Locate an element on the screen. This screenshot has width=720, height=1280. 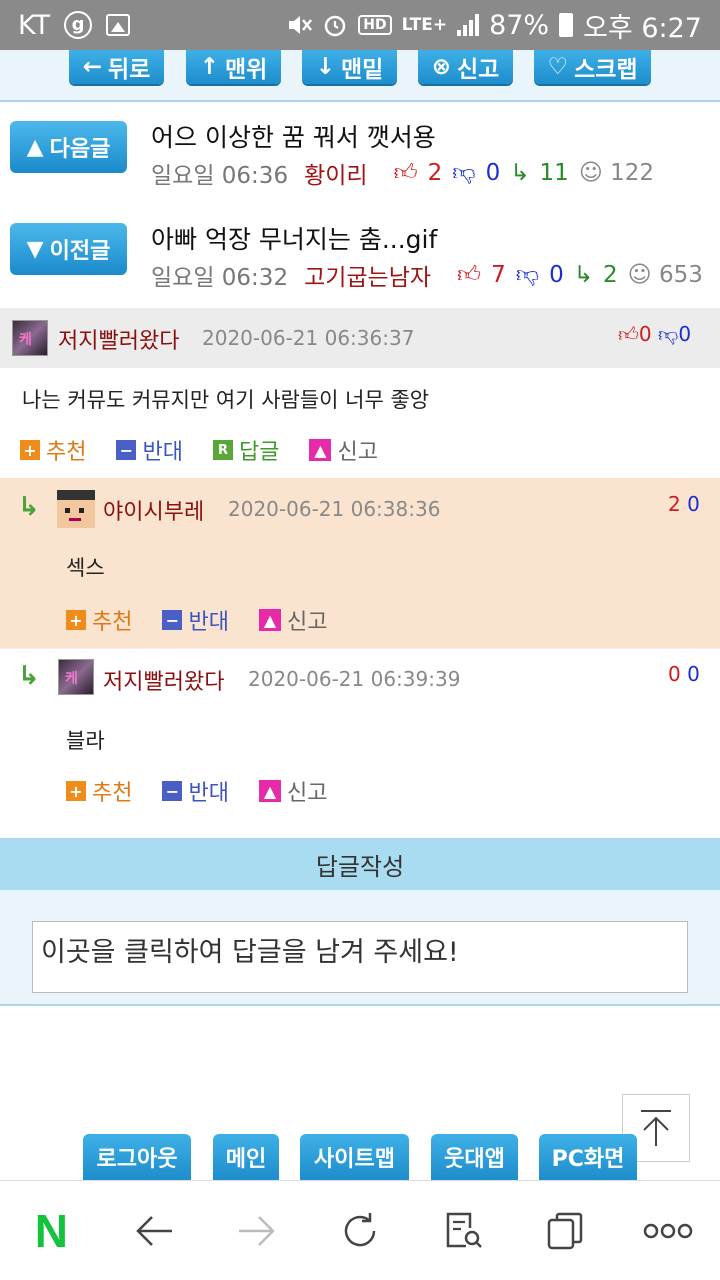
document-search-icon is located at coordinates (464, 1230).